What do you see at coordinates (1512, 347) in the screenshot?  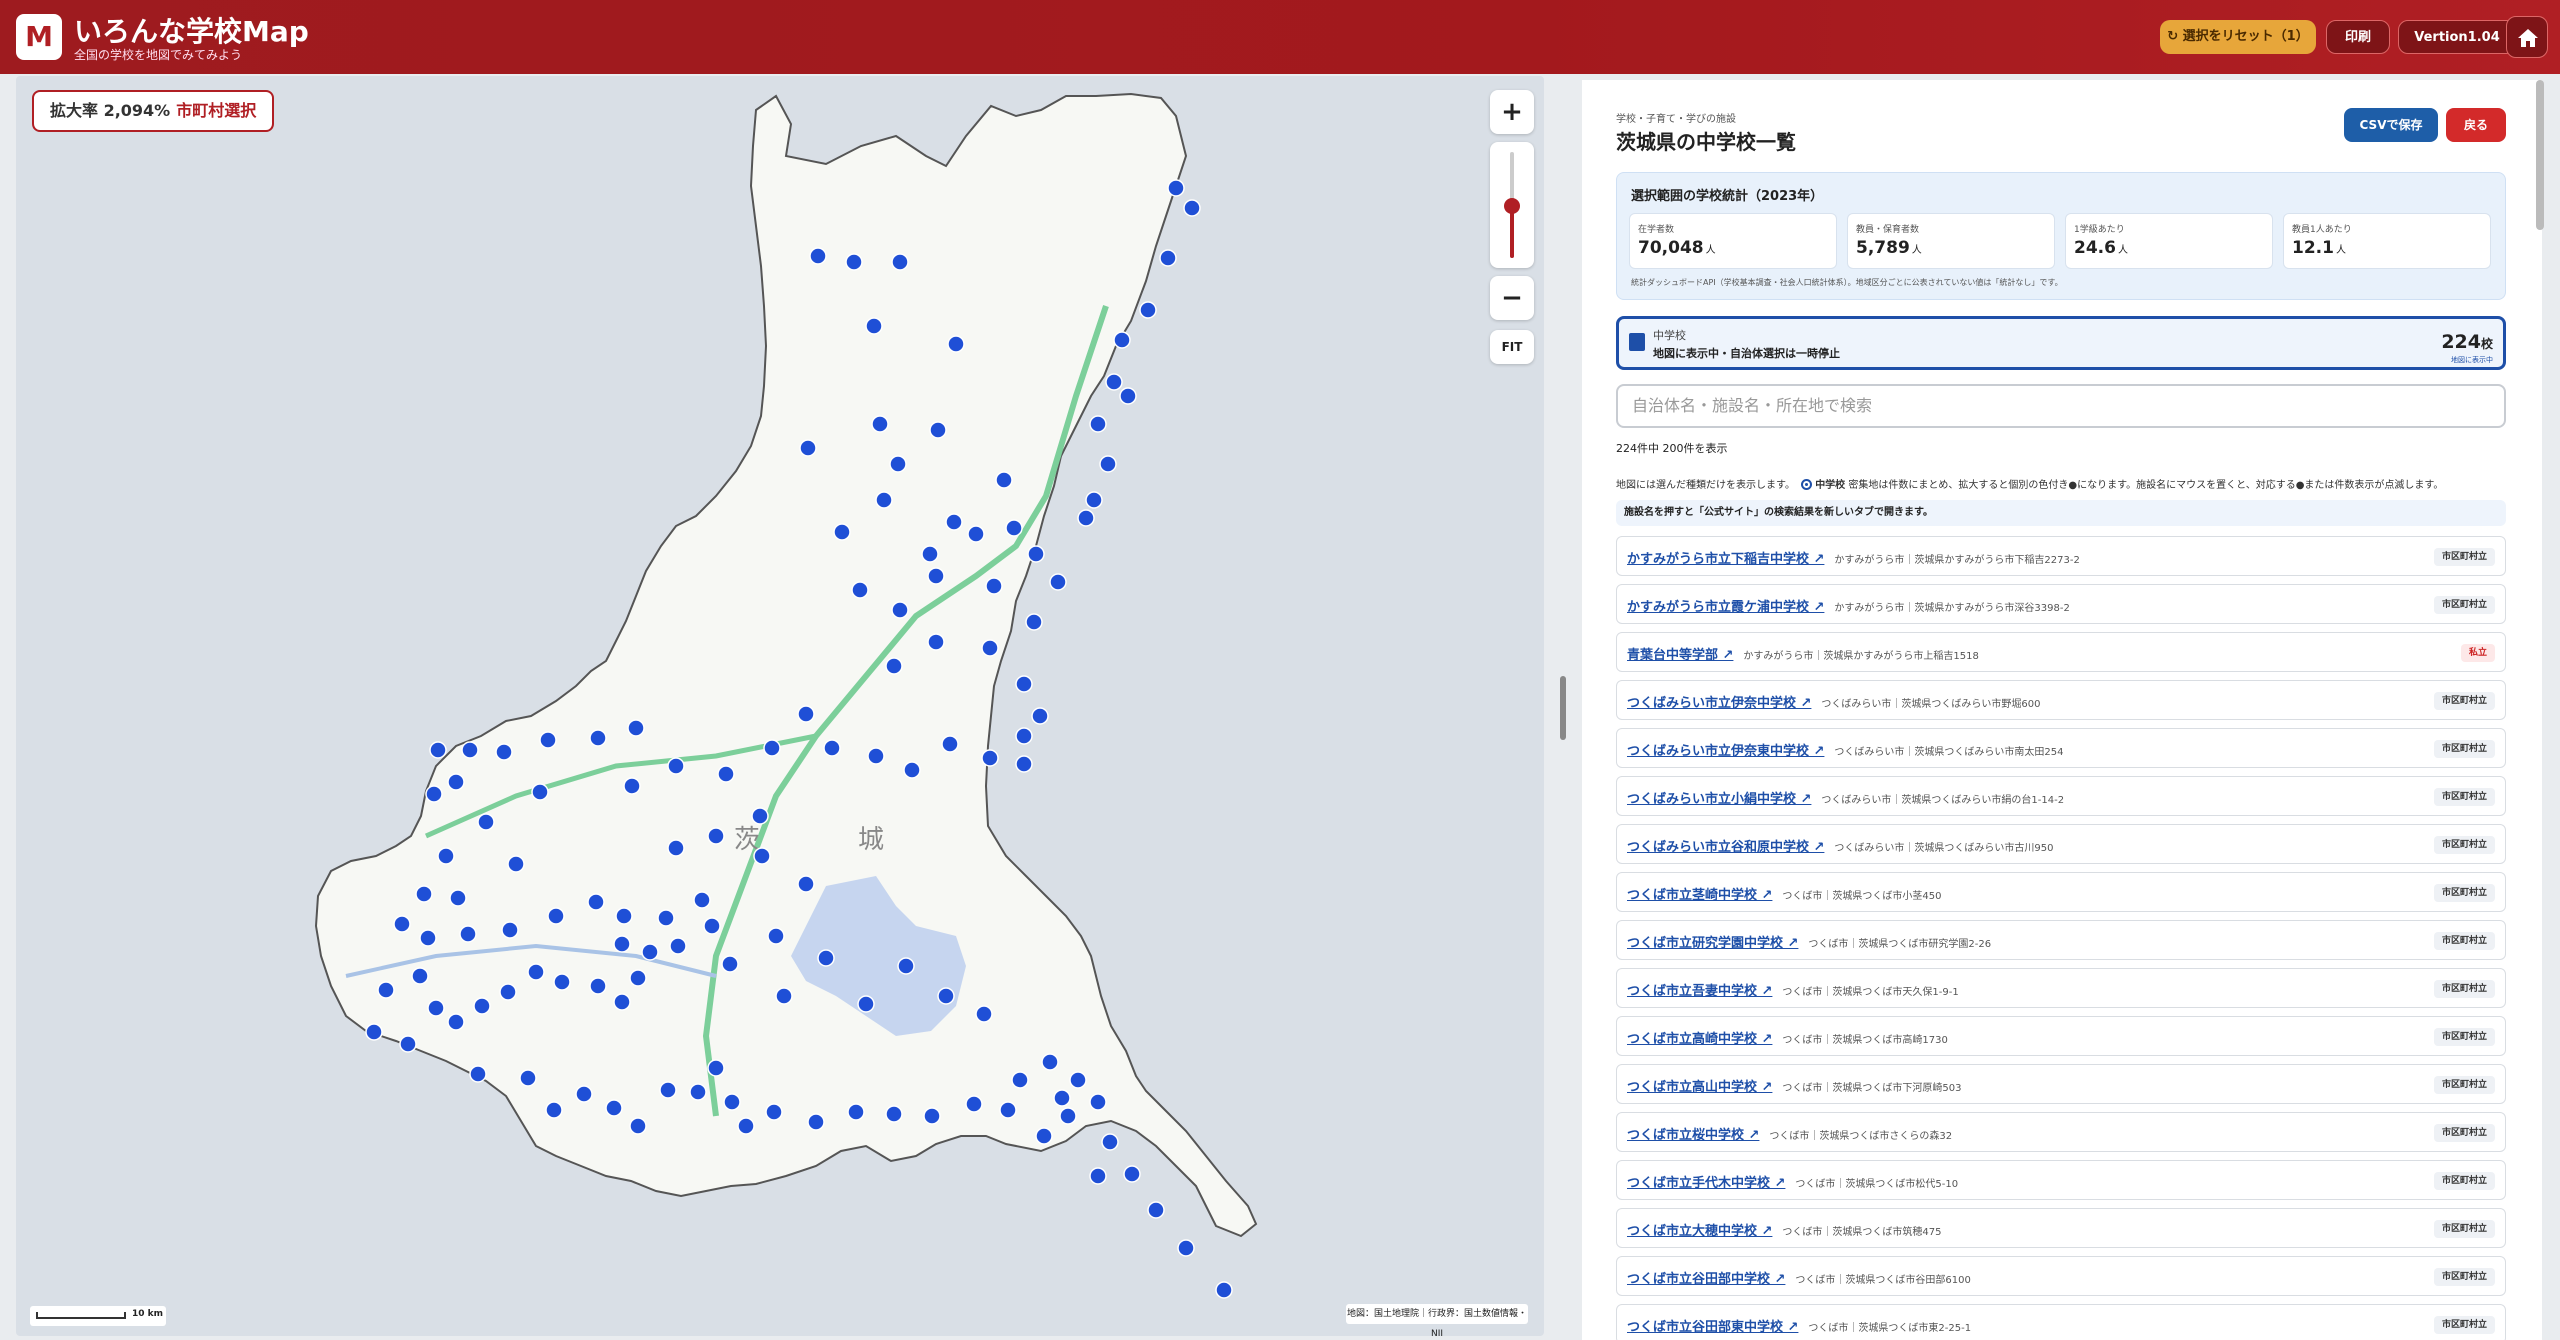 I see `fit-button: FIT` at bounding box center [1512, 347].